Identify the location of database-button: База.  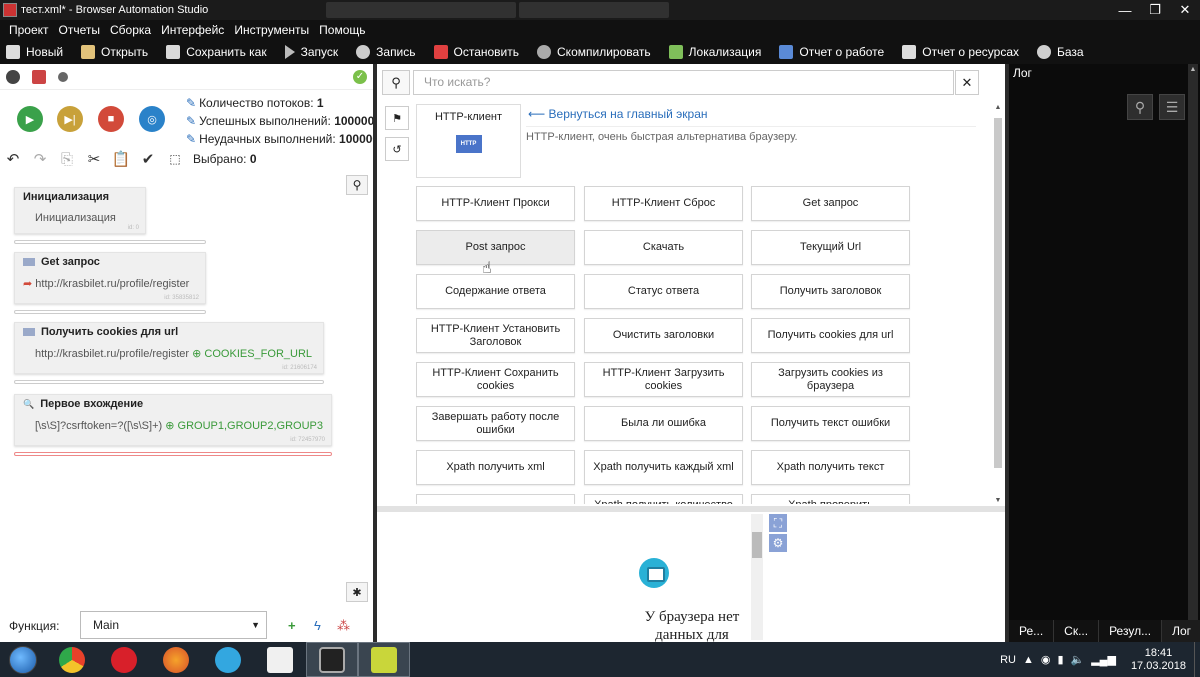
(1060, 51).